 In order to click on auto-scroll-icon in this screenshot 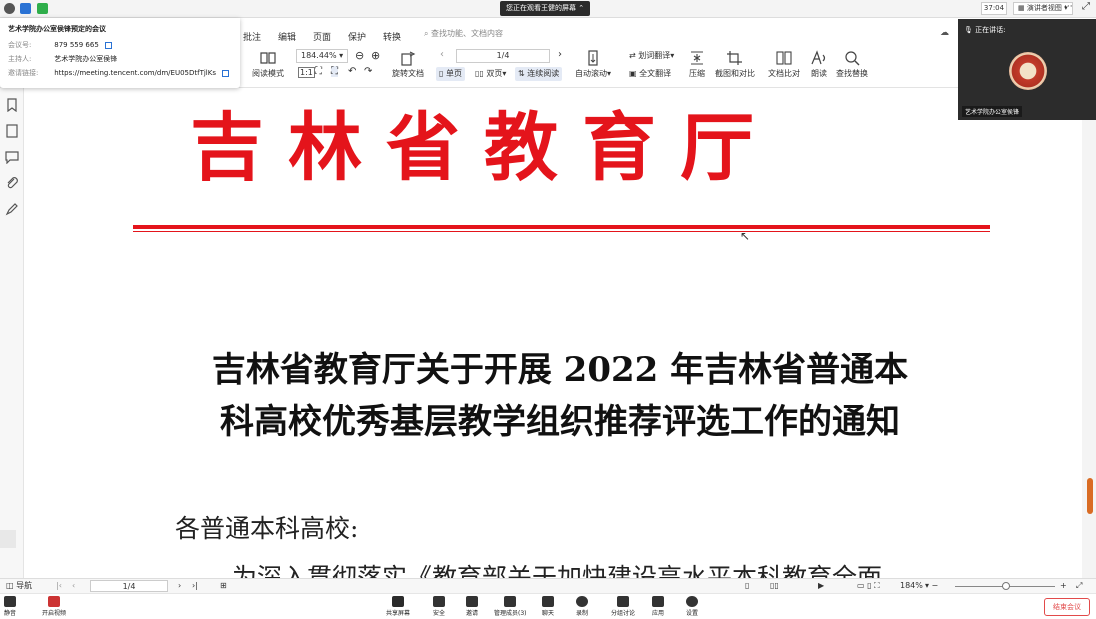, I will do `click(593, 58)`.